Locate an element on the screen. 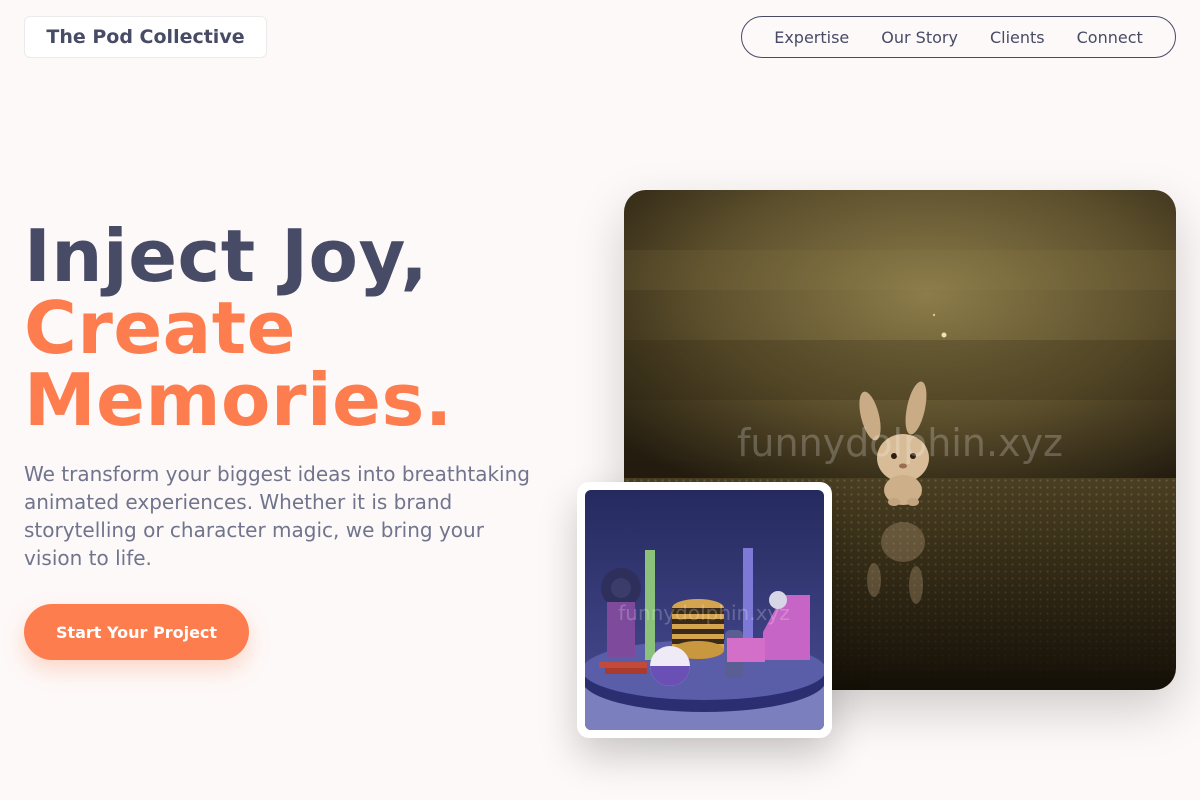 The width and height of the screenshot is (1200, 800). inset-image-watermark: funnydolphin.xyz is located at coordinates (704, 613).